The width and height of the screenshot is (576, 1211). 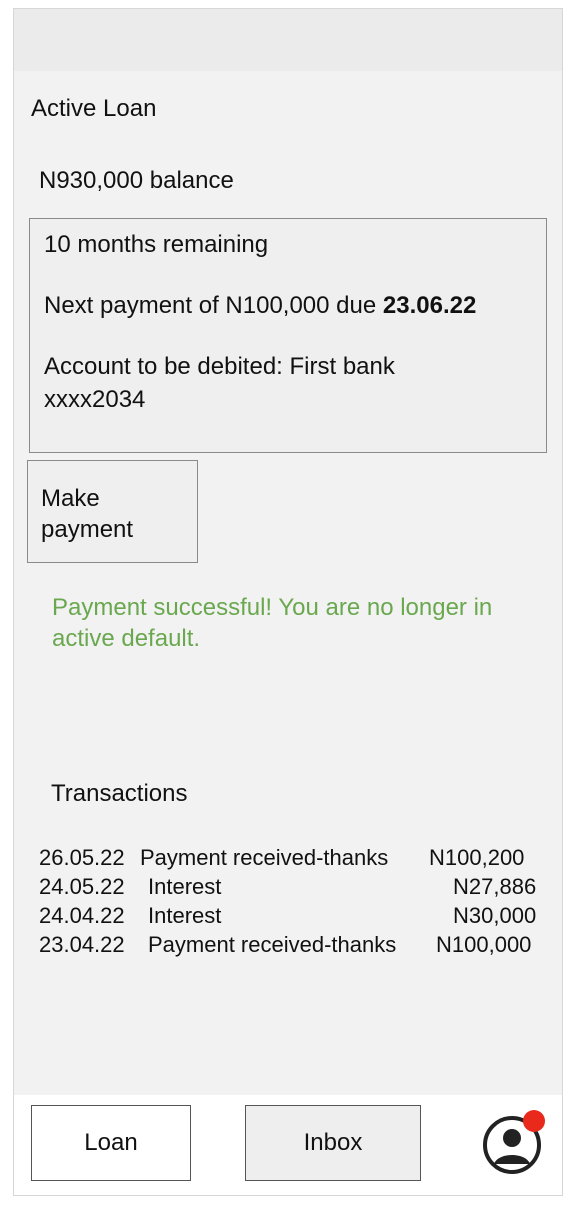 What do you see at coordinates (156, 244) in the screenshot?
I see `months-remaining: 10 months remaining` at bounding box center [156, 244].